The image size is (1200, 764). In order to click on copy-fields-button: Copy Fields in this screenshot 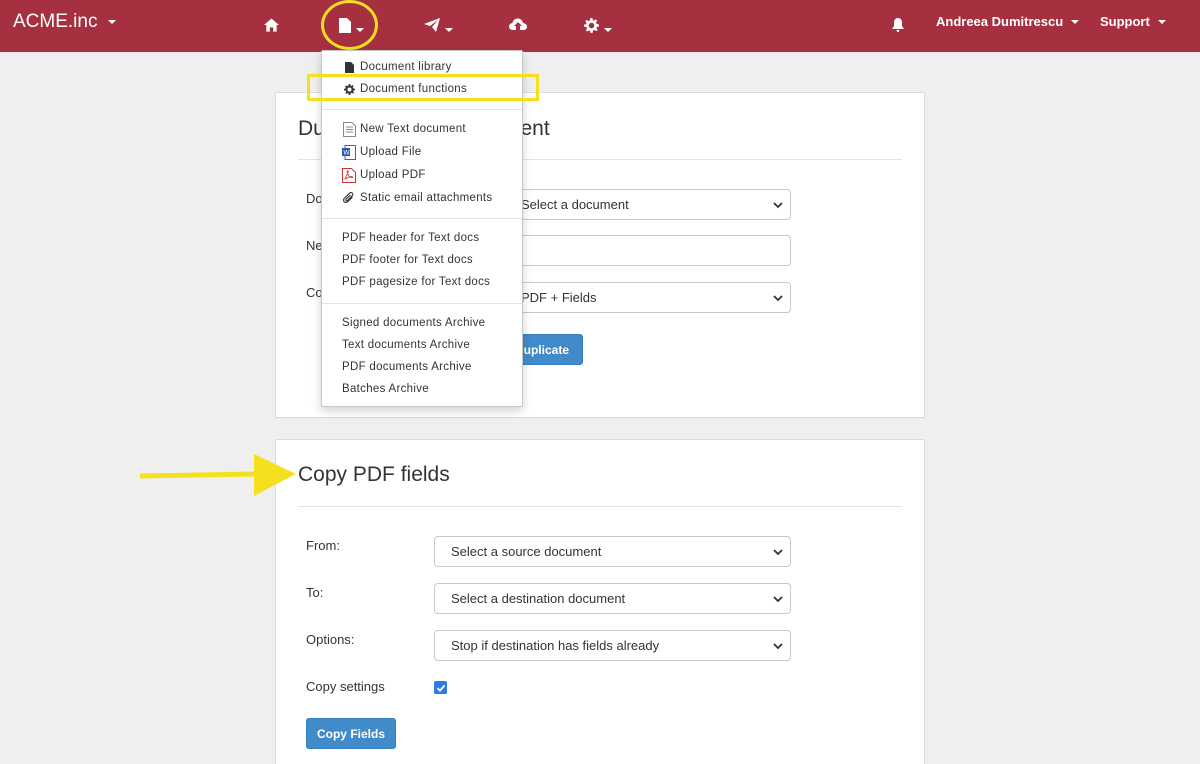, I will do `click(351, 733)`.